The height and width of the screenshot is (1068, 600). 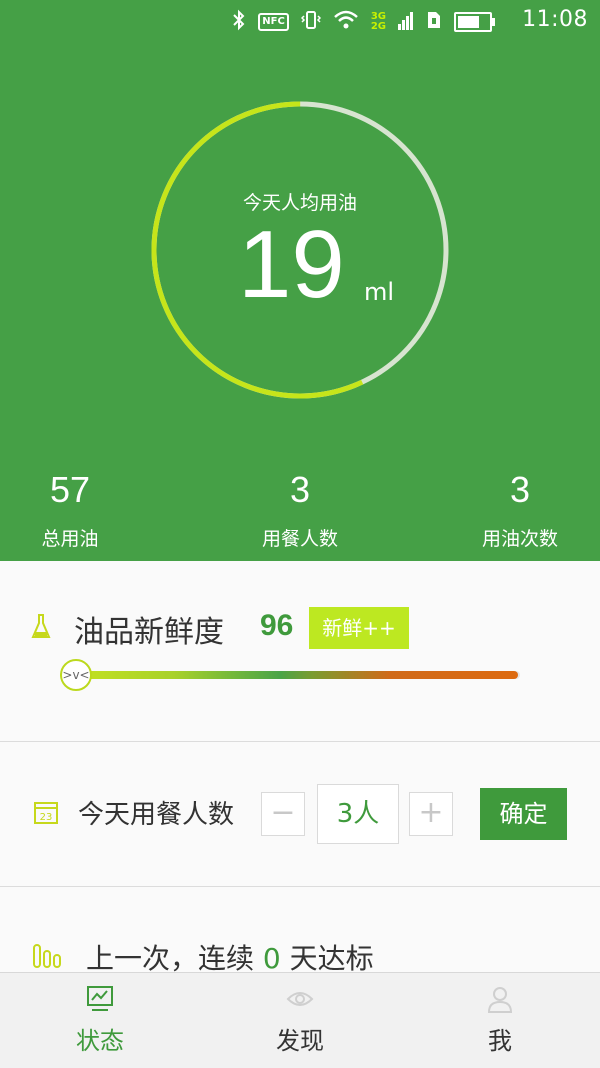 What do you see at coordinates (555, 19) in the screenshot?
I see `status-time: 11:08` at bounding box center [555, 19].